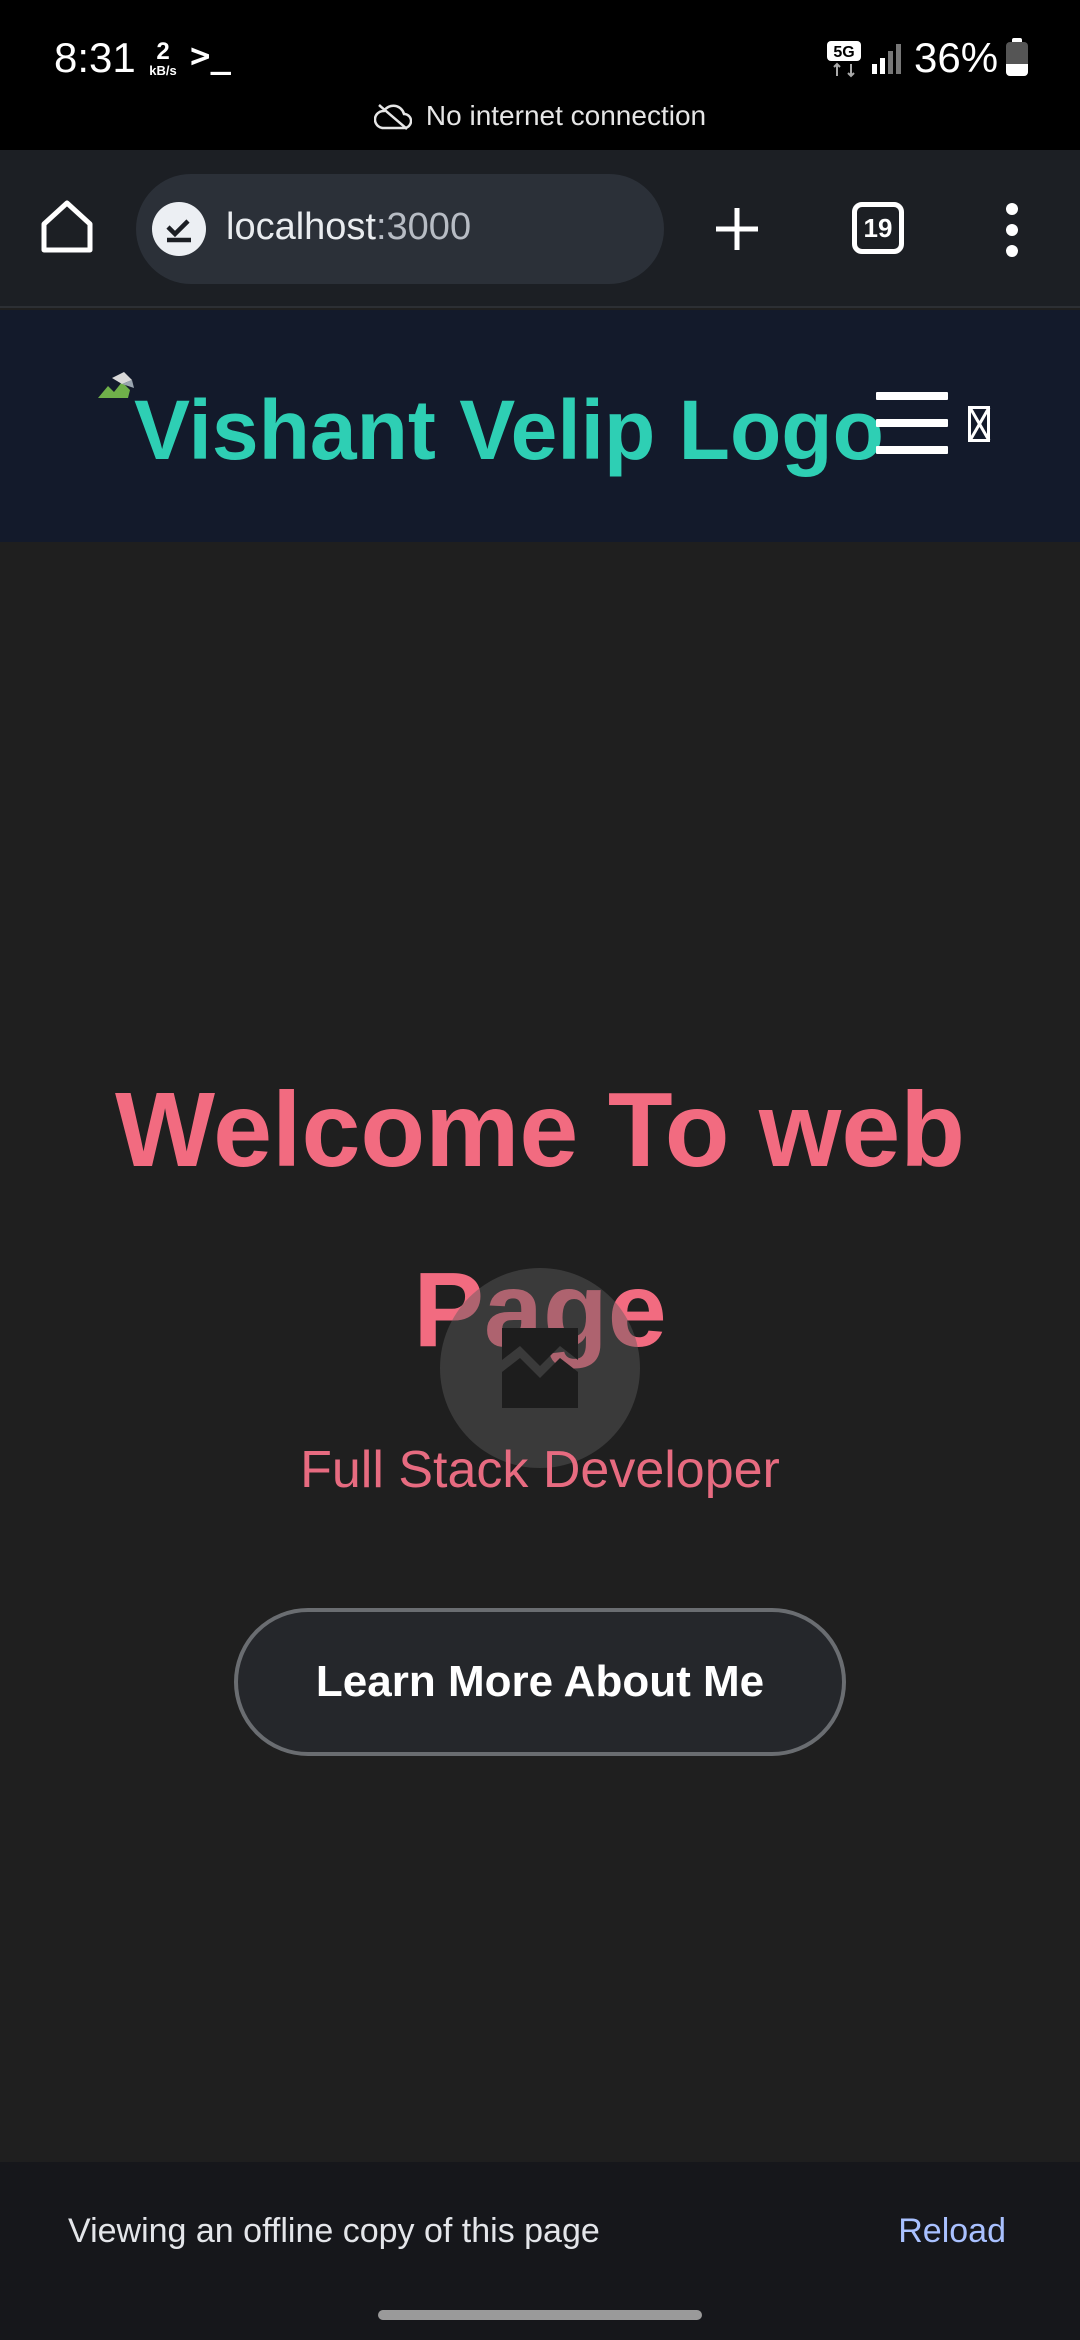 The height and width of the screenshot is (2340, 1080). Describe the element at coordinates (1017, 59) in the screenshot. I see `battery-icon` at that location.